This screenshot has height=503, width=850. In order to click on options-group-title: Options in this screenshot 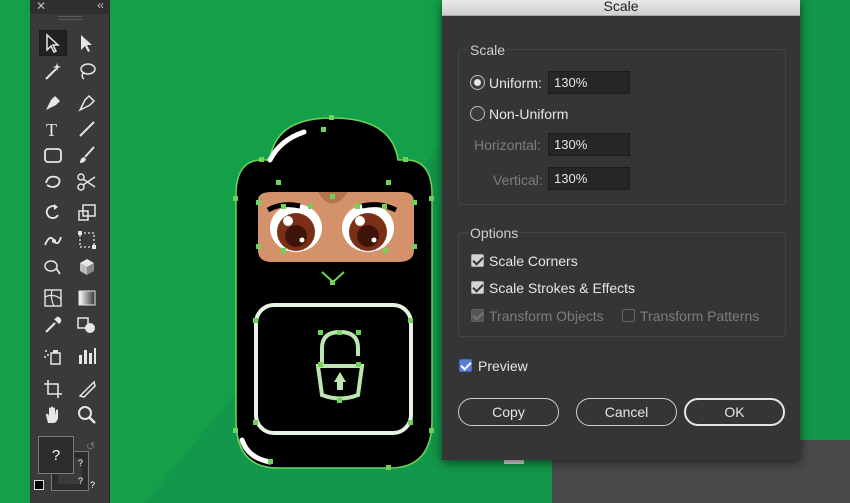, I will do `click(494, 233)`.